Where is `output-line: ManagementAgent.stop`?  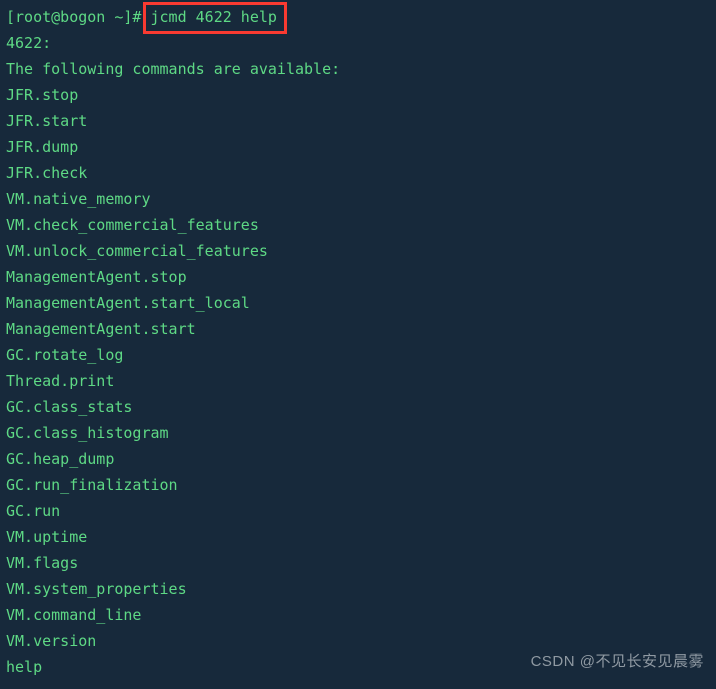 output-line: ManagementAgent.stop is located at coordinates (96, 277).